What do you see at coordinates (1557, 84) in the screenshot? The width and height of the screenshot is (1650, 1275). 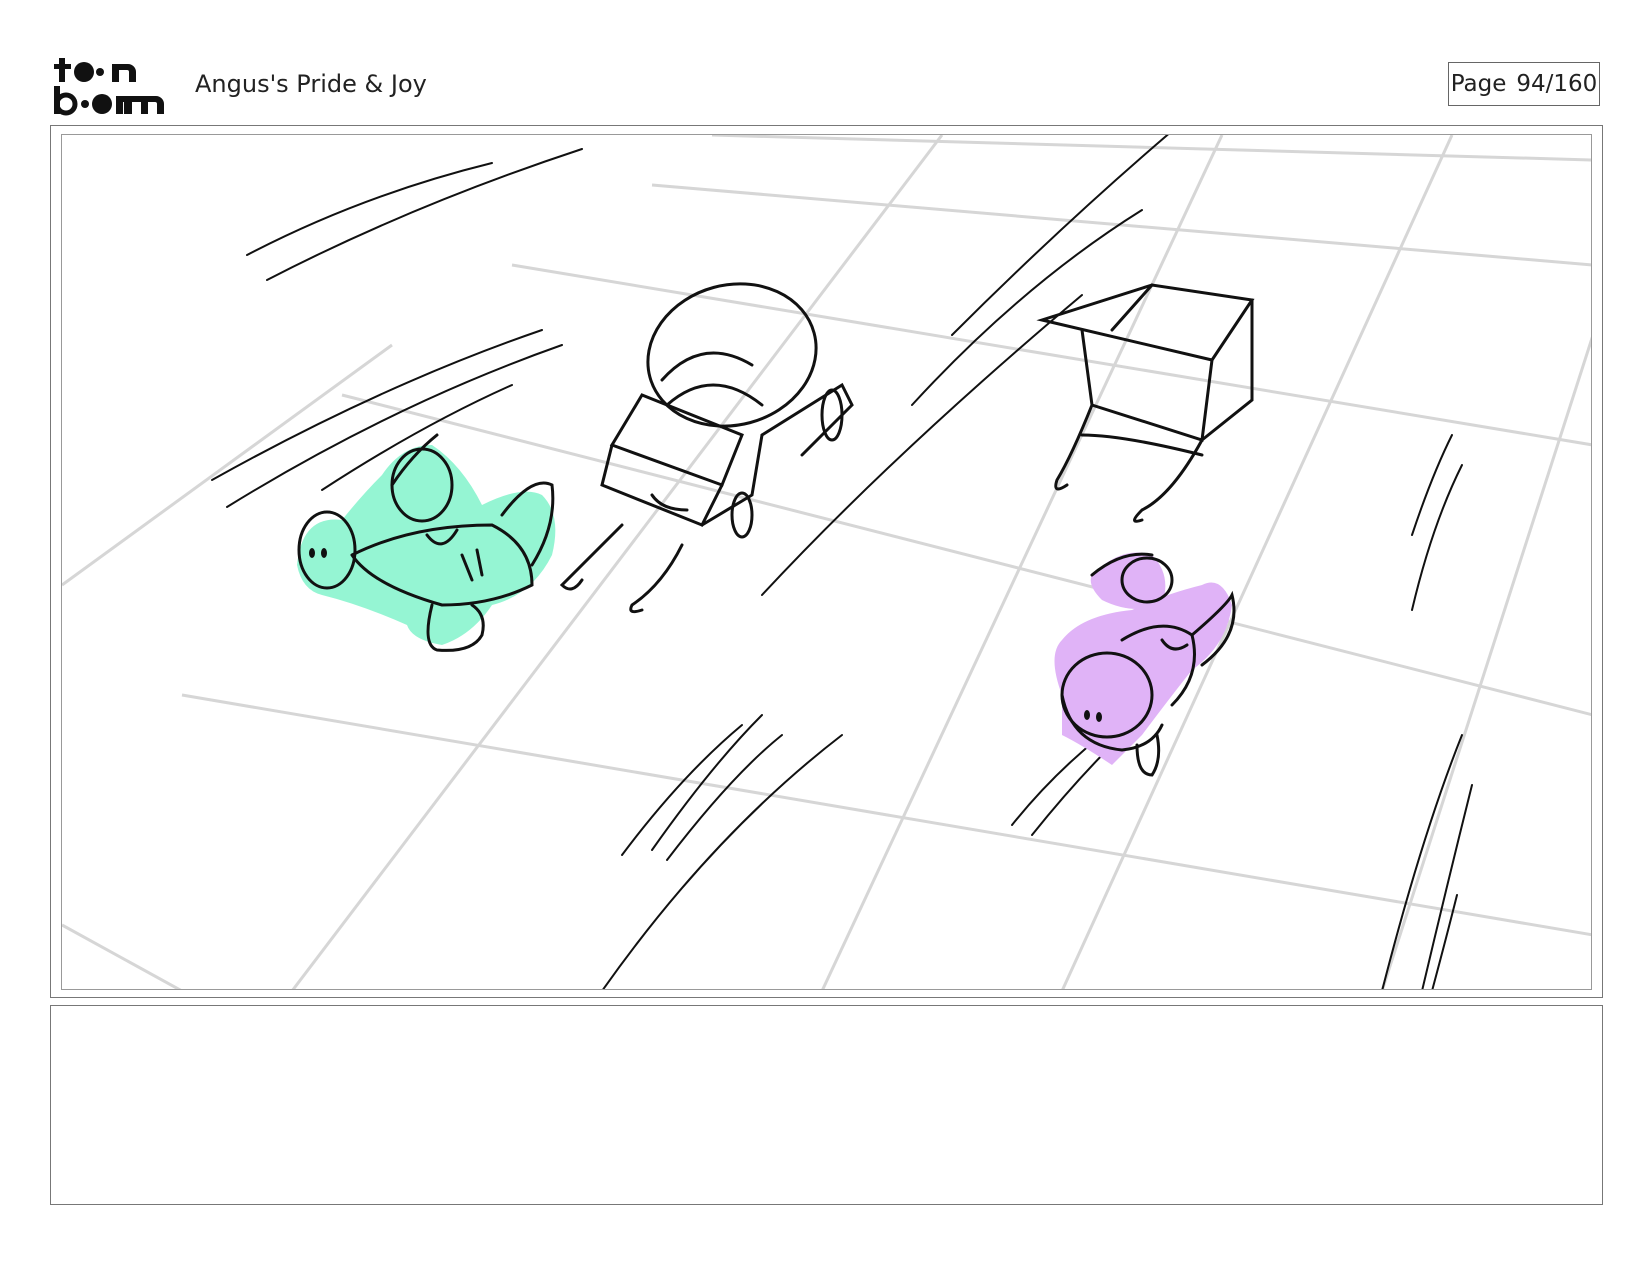 I see `page-number: 94/160` at bounding box center [1557, 84].